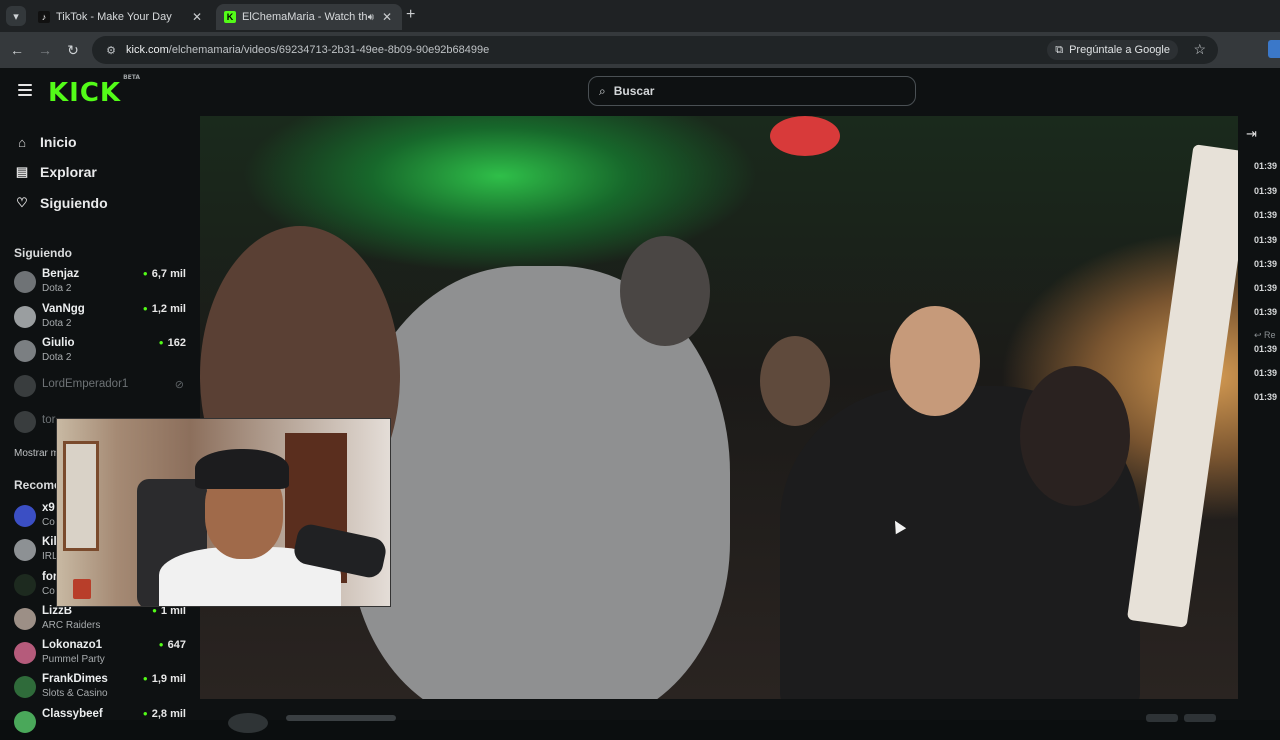 The width and height of the screenshot is (1280, 740). Describe the element at coordinates (102, 319) in the screenshot. I see `channel-vanngg: VanNgg Dota 2 1,2 mil` at that location.